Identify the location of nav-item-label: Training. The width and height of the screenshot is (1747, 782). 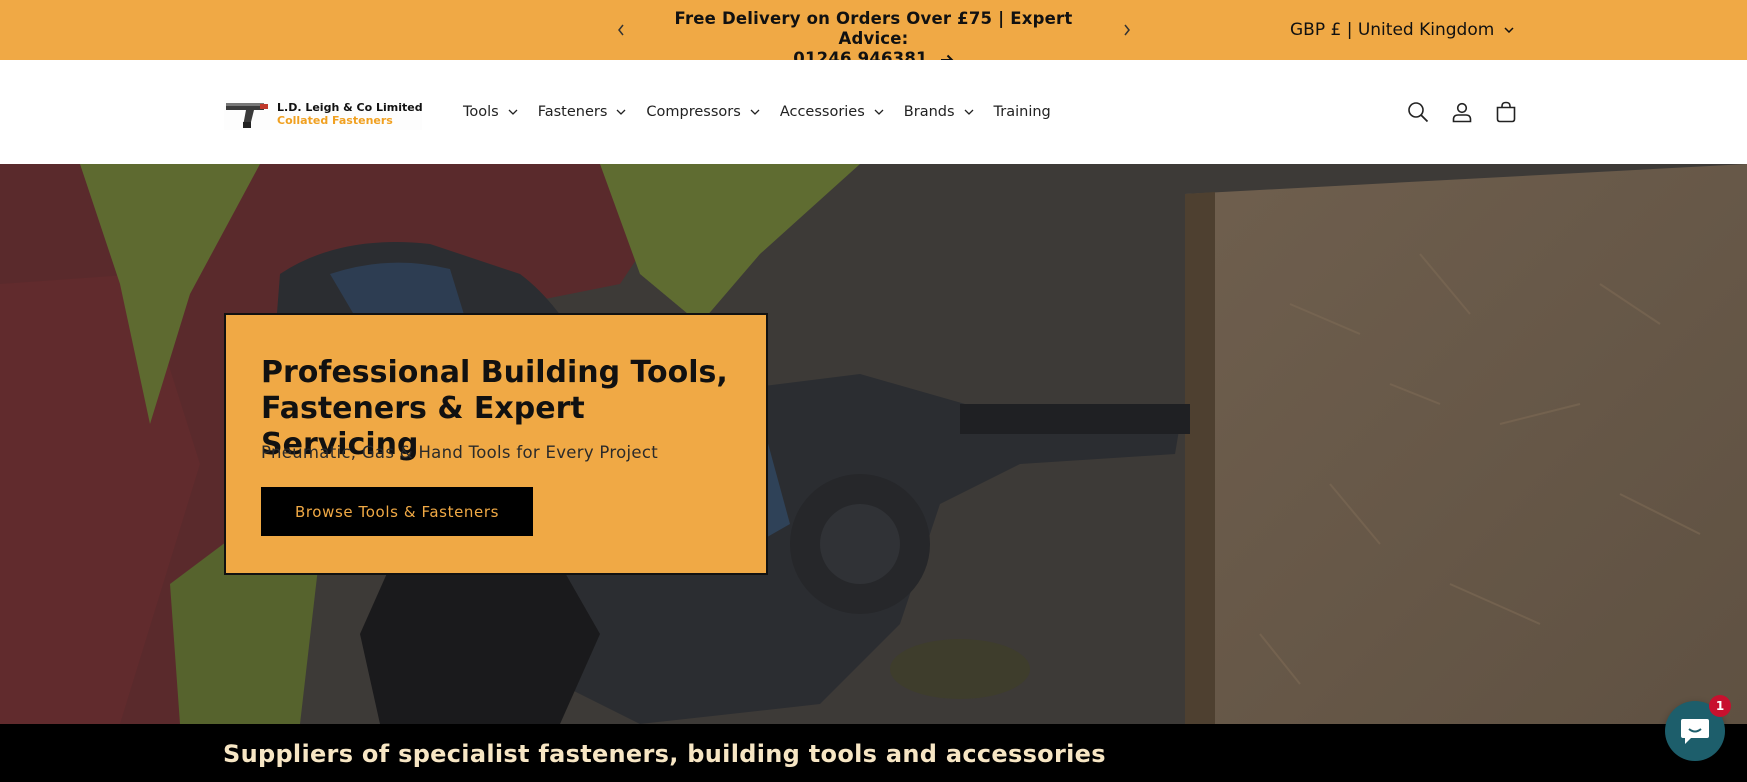
(1022, 112).